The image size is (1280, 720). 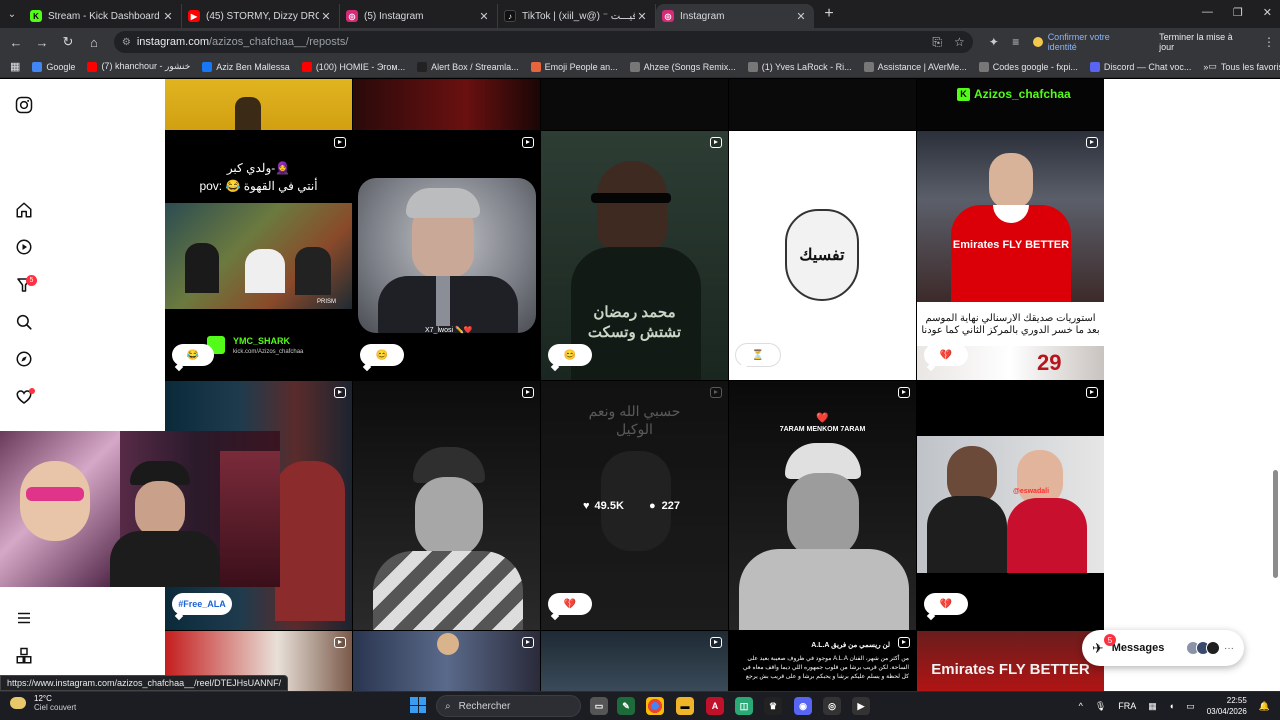 I want to click on adobe-icon: A, so click(x=715, y=706).